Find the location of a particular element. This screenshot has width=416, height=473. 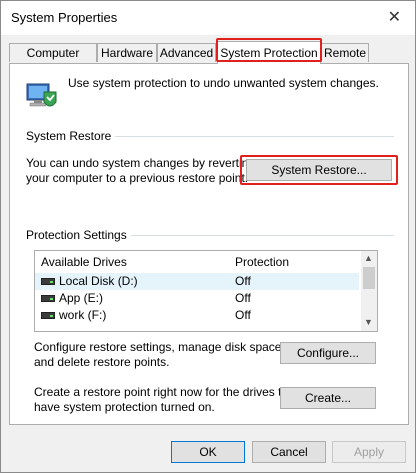

scroll-up-icon: ▲ is located at coordinates (368, 258).